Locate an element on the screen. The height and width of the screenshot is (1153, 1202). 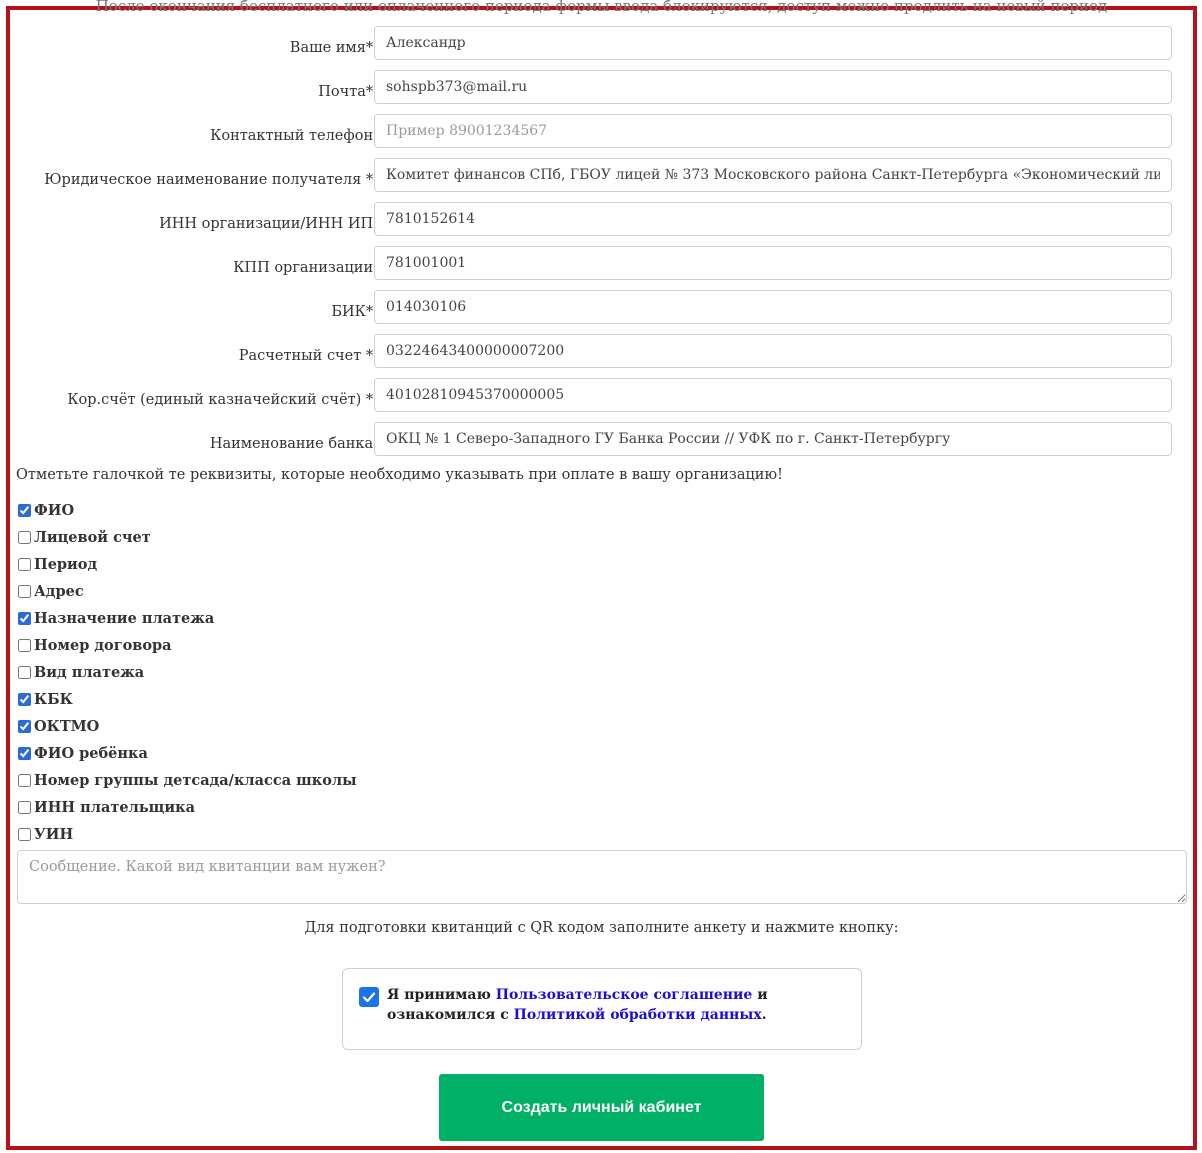
field-row: Ваше имя*: is located at coordinates (594, 43).